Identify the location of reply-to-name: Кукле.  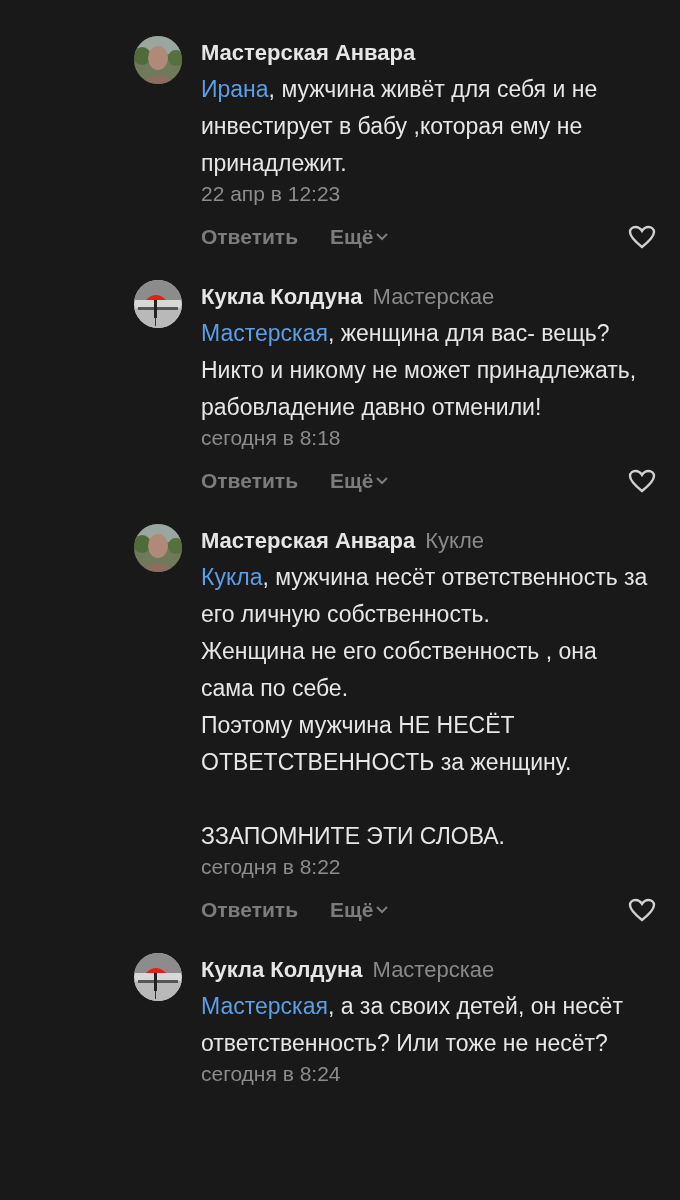
(455, 540).